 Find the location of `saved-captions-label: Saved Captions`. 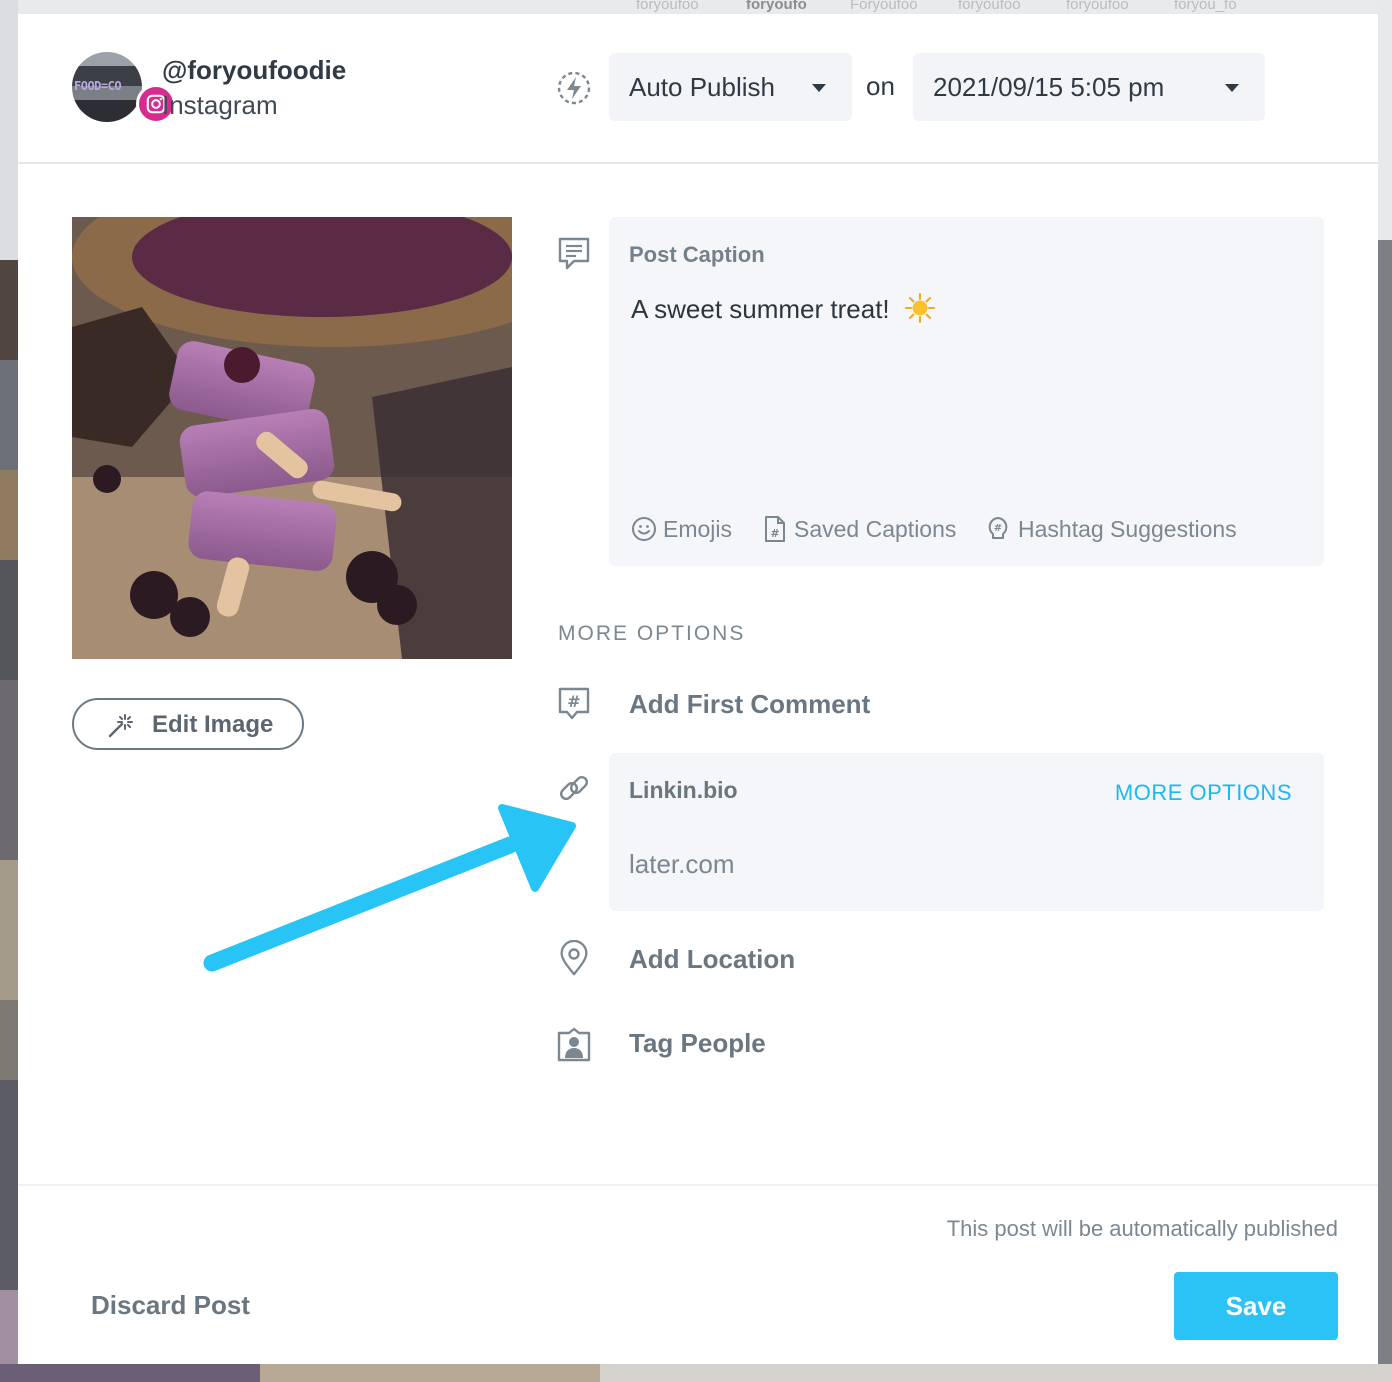

saved-captions-label: Saved Captions is located at coordinates (875, 528).